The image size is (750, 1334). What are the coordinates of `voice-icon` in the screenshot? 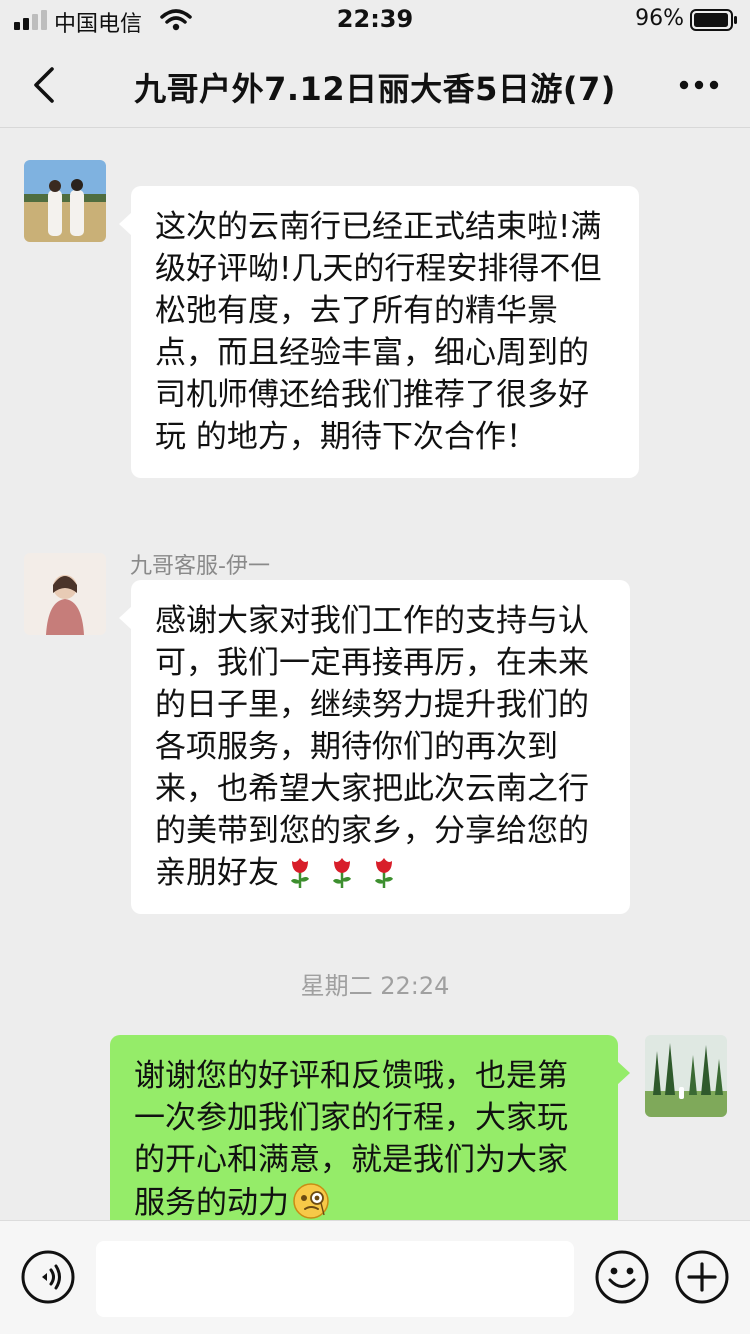 It's located at (48, 1277).